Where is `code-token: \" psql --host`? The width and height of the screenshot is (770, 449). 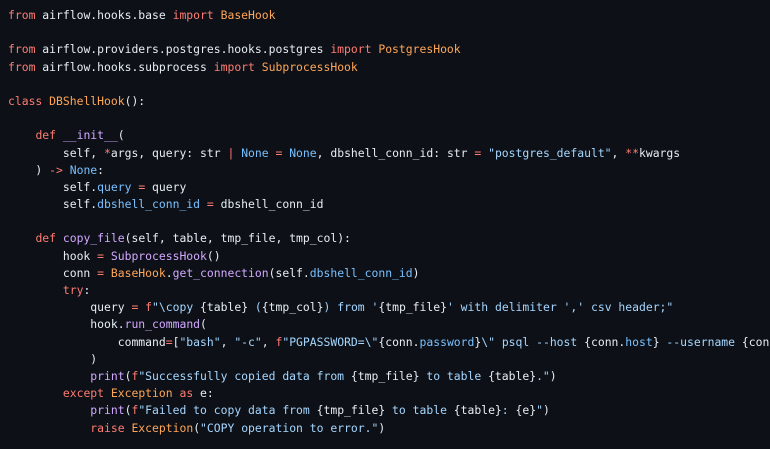
code-token: \" psql --host is located at coordinates (533, 341).